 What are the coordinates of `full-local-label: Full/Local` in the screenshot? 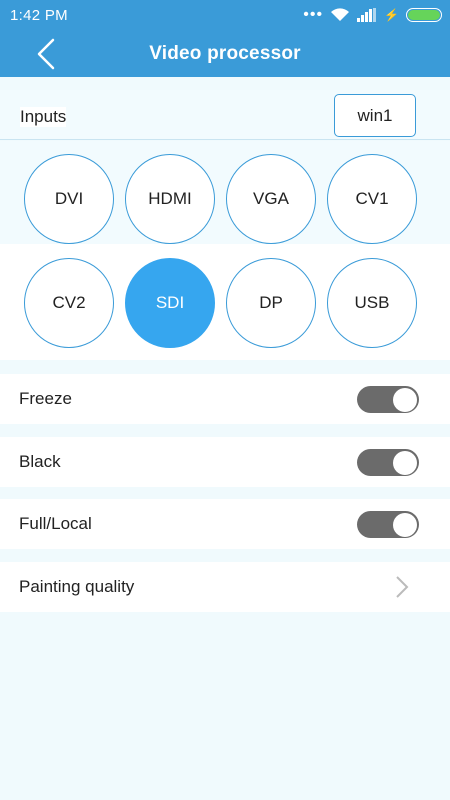 It's located at (55, 523).